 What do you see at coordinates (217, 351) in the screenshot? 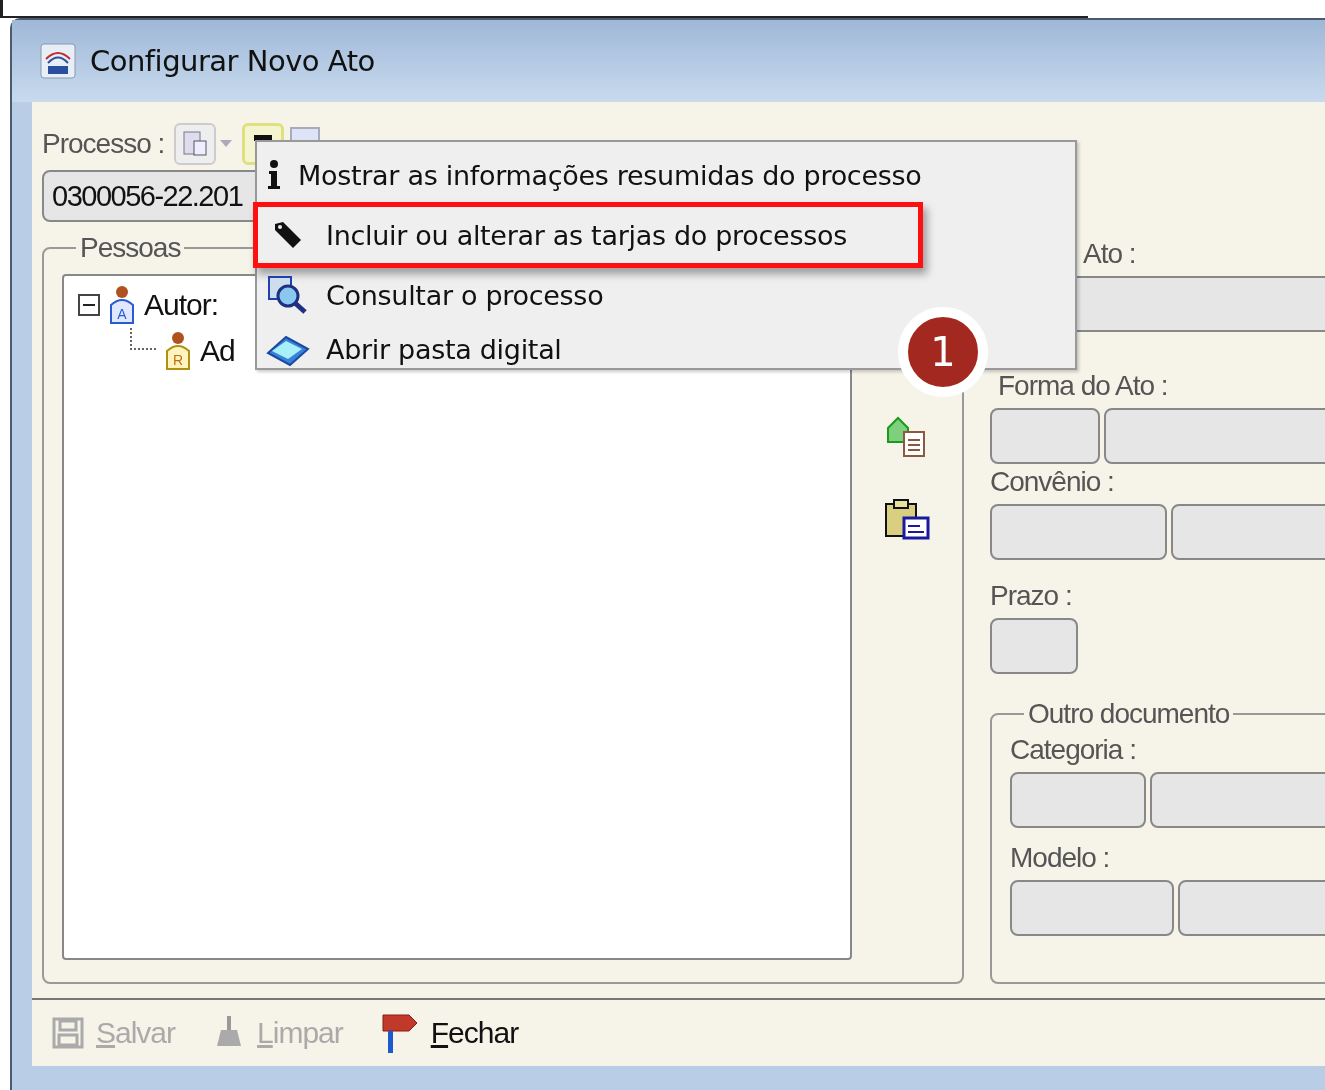
I see `tree-item: Ad` at bounding box center [217, 351].